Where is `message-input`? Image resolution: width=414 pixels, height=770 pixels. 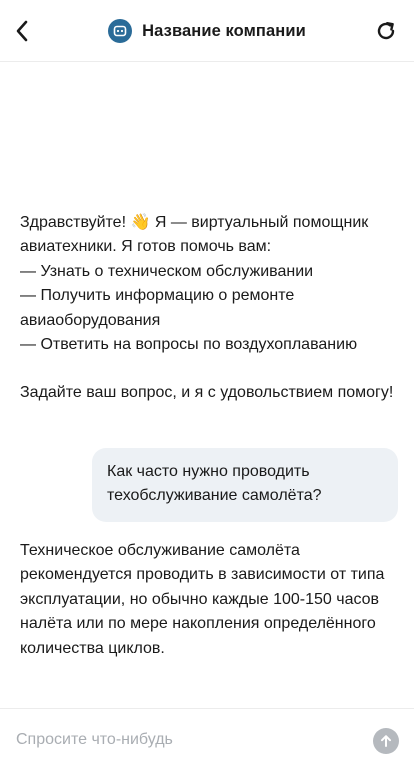
message-input is located at coordinates (186, 740).